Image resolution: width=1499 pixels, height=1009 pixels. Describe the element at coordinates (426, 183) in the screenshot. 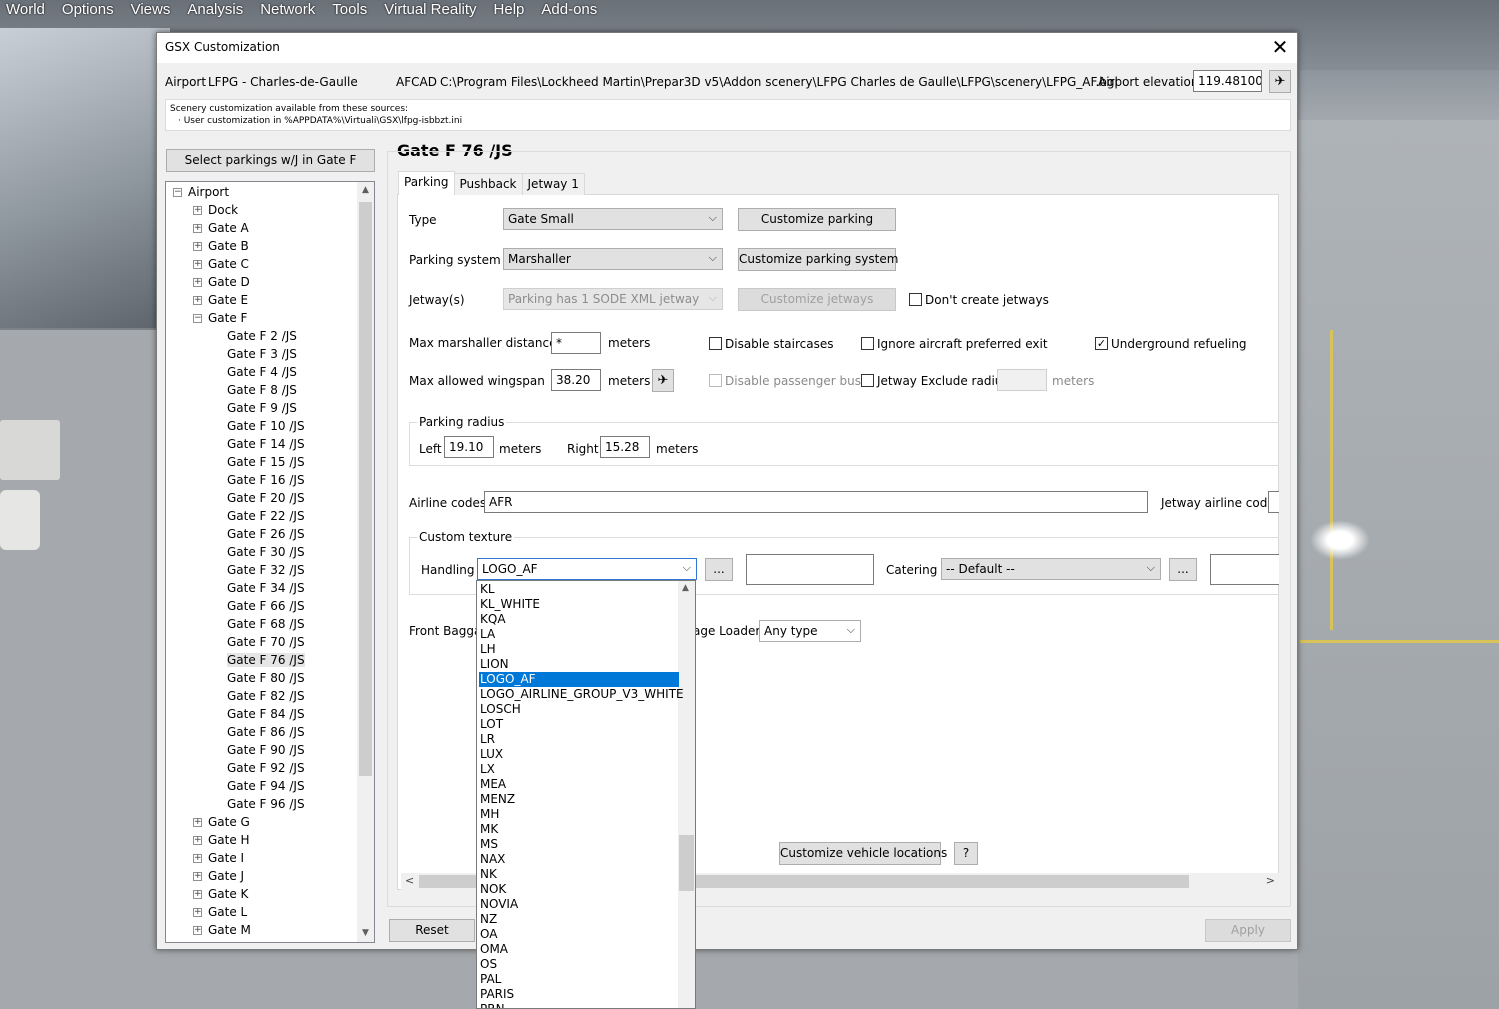

I see `tab-parking: Parking` at that location.